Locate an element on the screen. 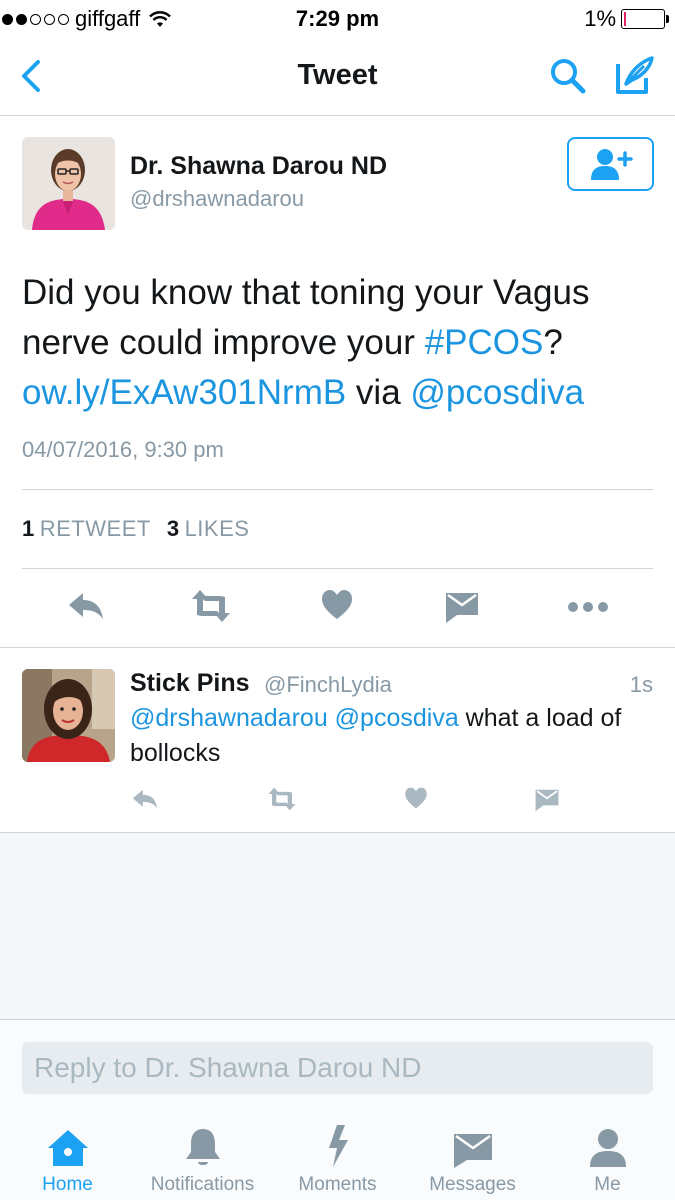 The width and height of the screenshot is (675, 1200). envelope-icon is located at coordinates (472, 1146).